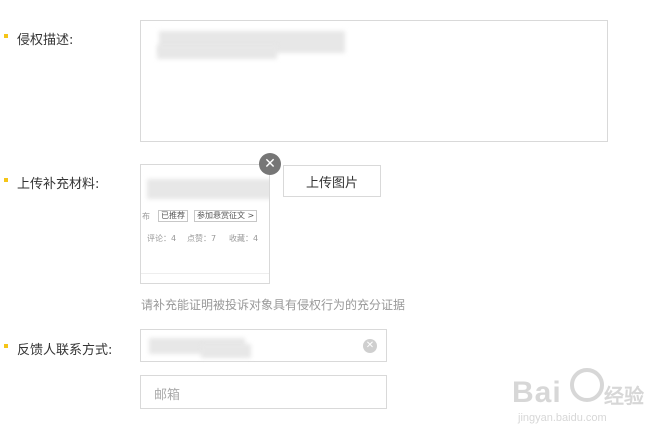 Image resolution: width=671 pixels, height=438 pixels. Describe the element at coordinates (65, 350) in the screenshot. I see `contact-label: 反馈人联系方式:` at that location.